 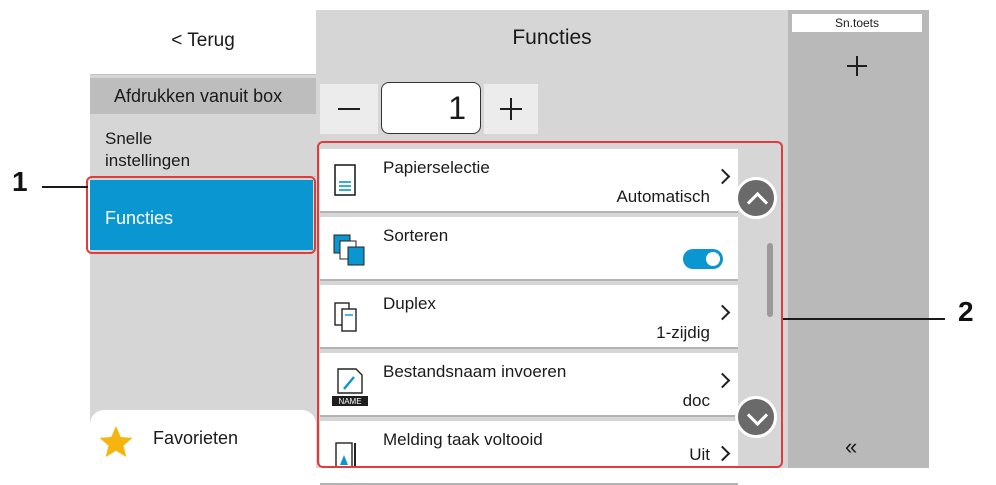 I want to click on sidebar-header: Afdrukken vanuit box, so click(x=203, y=96).